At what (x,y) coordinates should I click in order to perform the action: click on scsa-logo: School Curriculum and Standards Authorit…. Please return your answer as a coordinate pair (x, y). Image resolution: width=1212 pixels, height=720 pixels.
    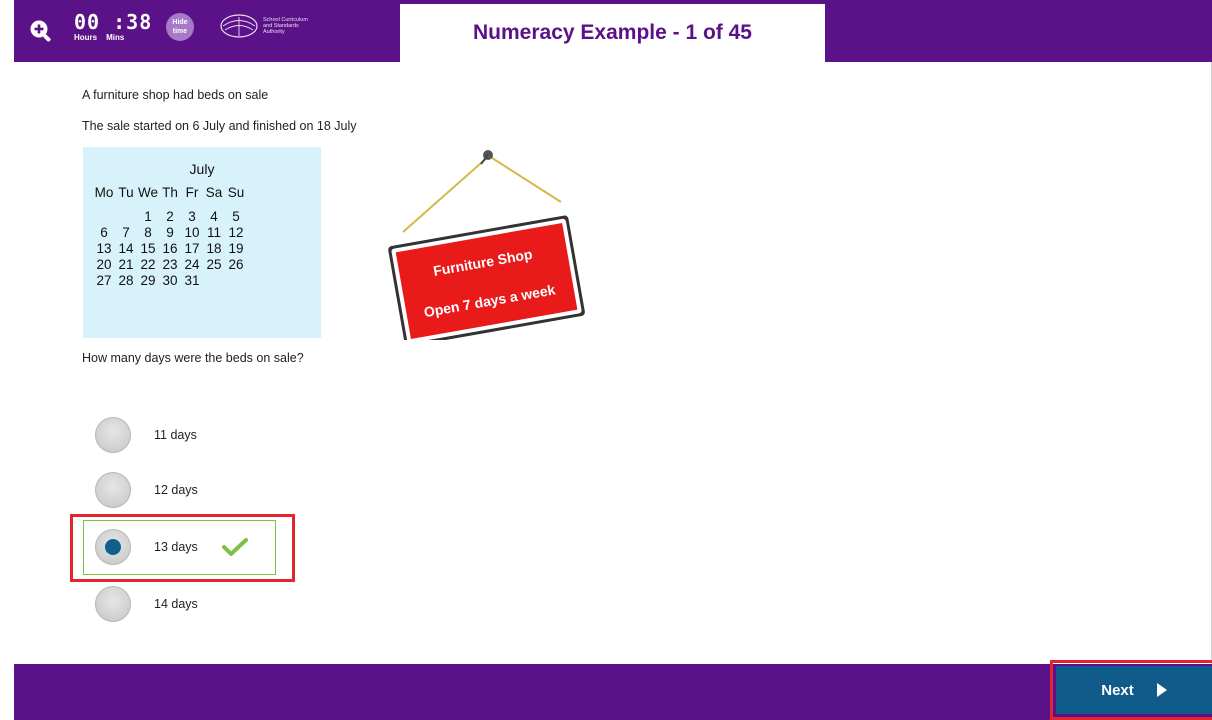
    Looking at the image, I should click on (277, 26).